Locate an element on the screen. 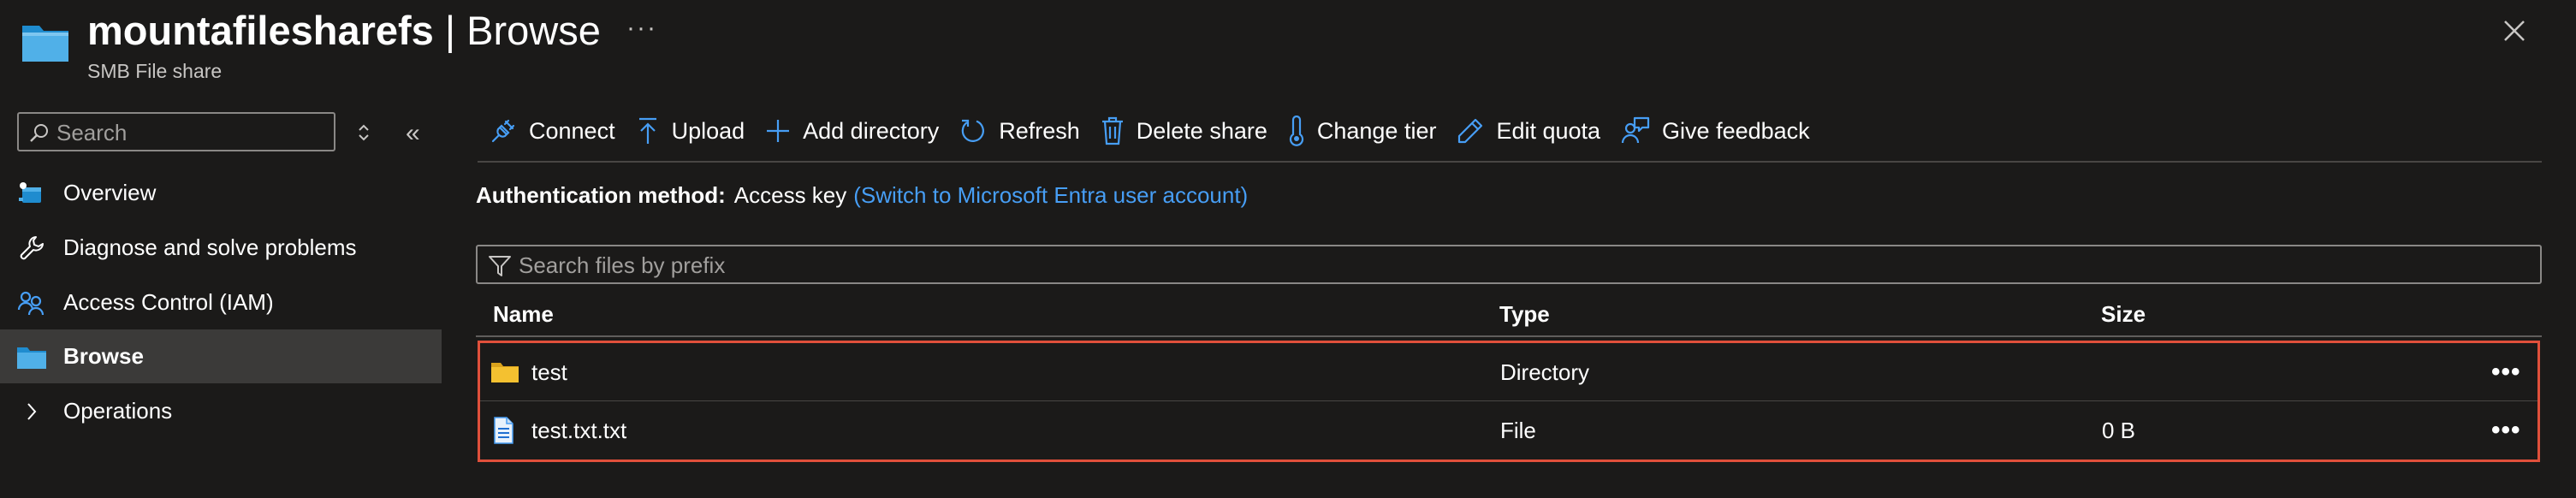 This screenshot has width=2576, height=498. column-header-name: Name is located at coordinates (523, 314).